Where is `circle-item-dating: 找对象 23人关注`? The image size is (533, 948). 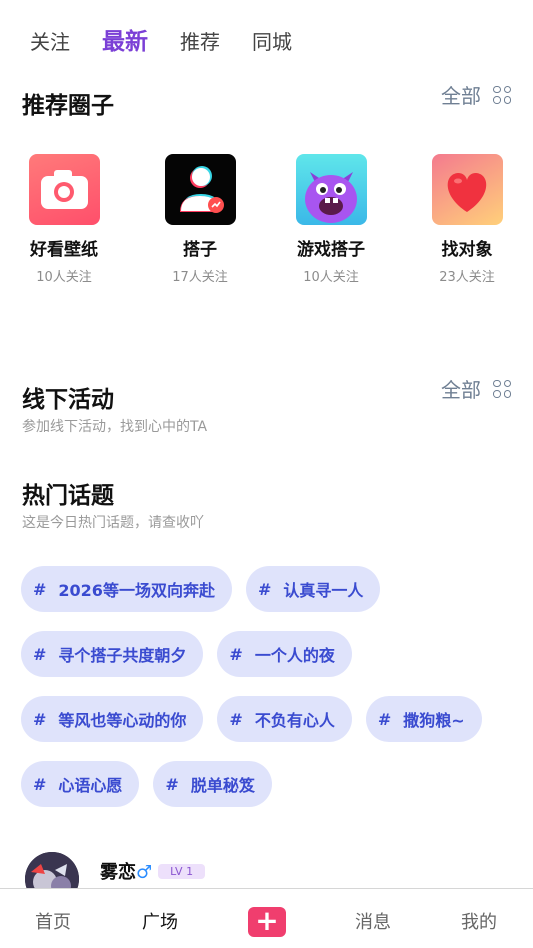 circle-item-dating: 找对象 23人关注 is located at coordinates (467, 219).